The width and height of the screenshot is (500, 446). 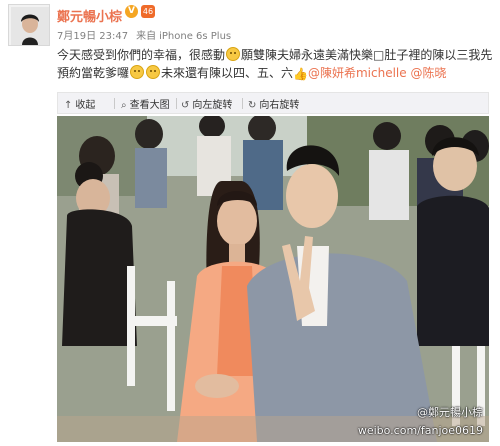 I want to click on post-text-segment: 預約當乾爹囉, so click(x=93, y=73).